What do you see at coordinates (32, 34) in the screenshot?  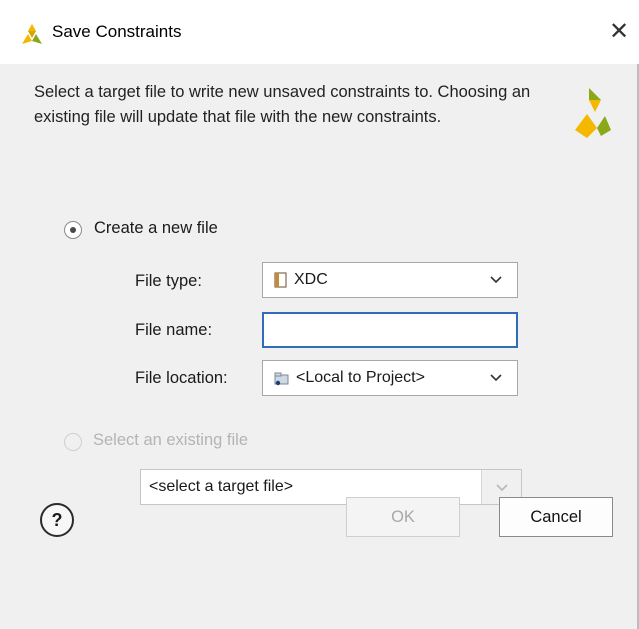 I see `vivado-app-icon` at bounding box center [32, 34].